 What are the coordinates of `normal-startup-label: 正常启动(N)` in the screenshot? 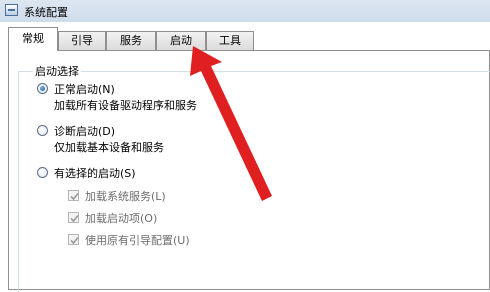 It's located at (84, 89).